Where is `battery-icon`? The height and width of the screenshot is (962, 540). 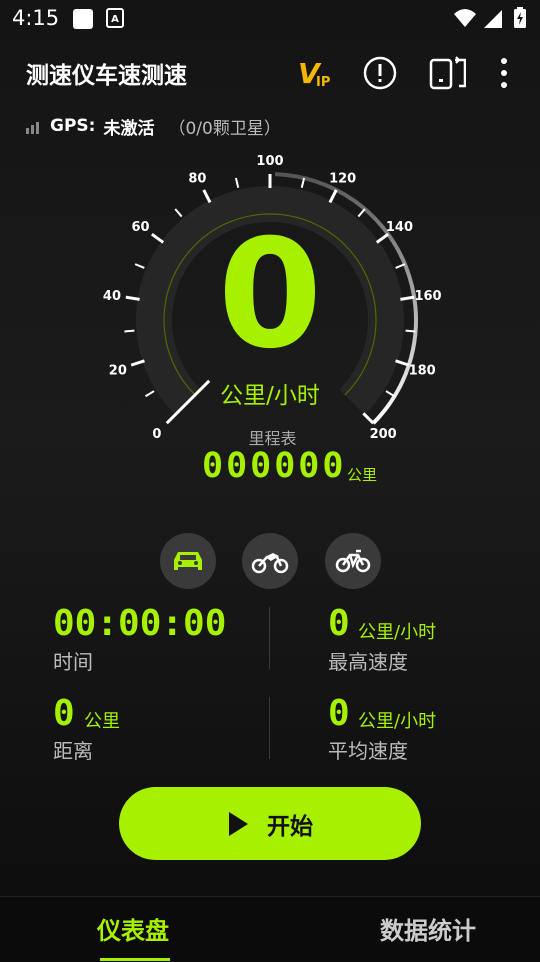 battery-icon is located at coordinates (520, 17).